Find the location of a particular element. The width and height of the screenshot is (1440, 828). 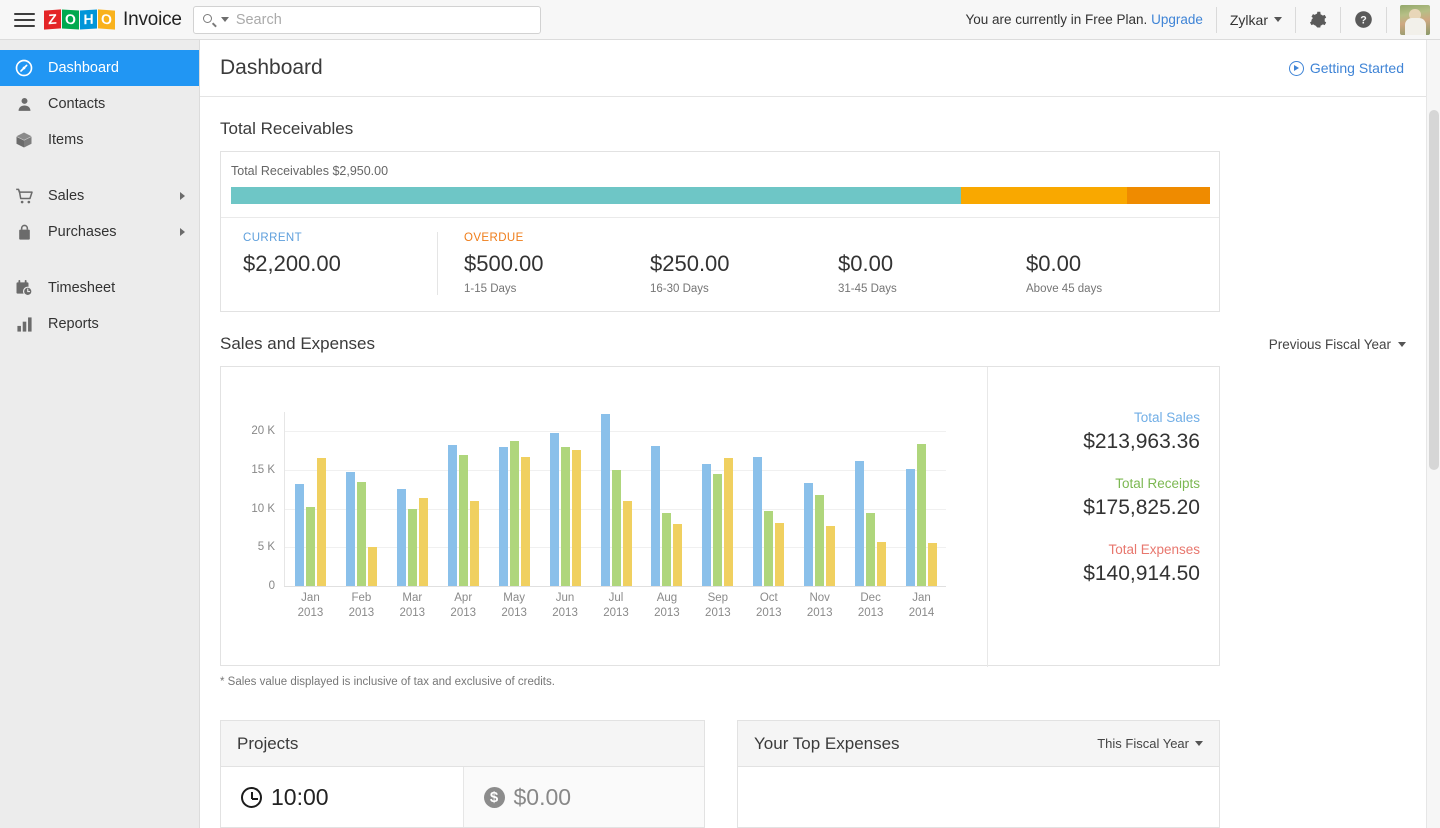

app-brand: Z O H O Invoice is located at coordinates (113, 20).